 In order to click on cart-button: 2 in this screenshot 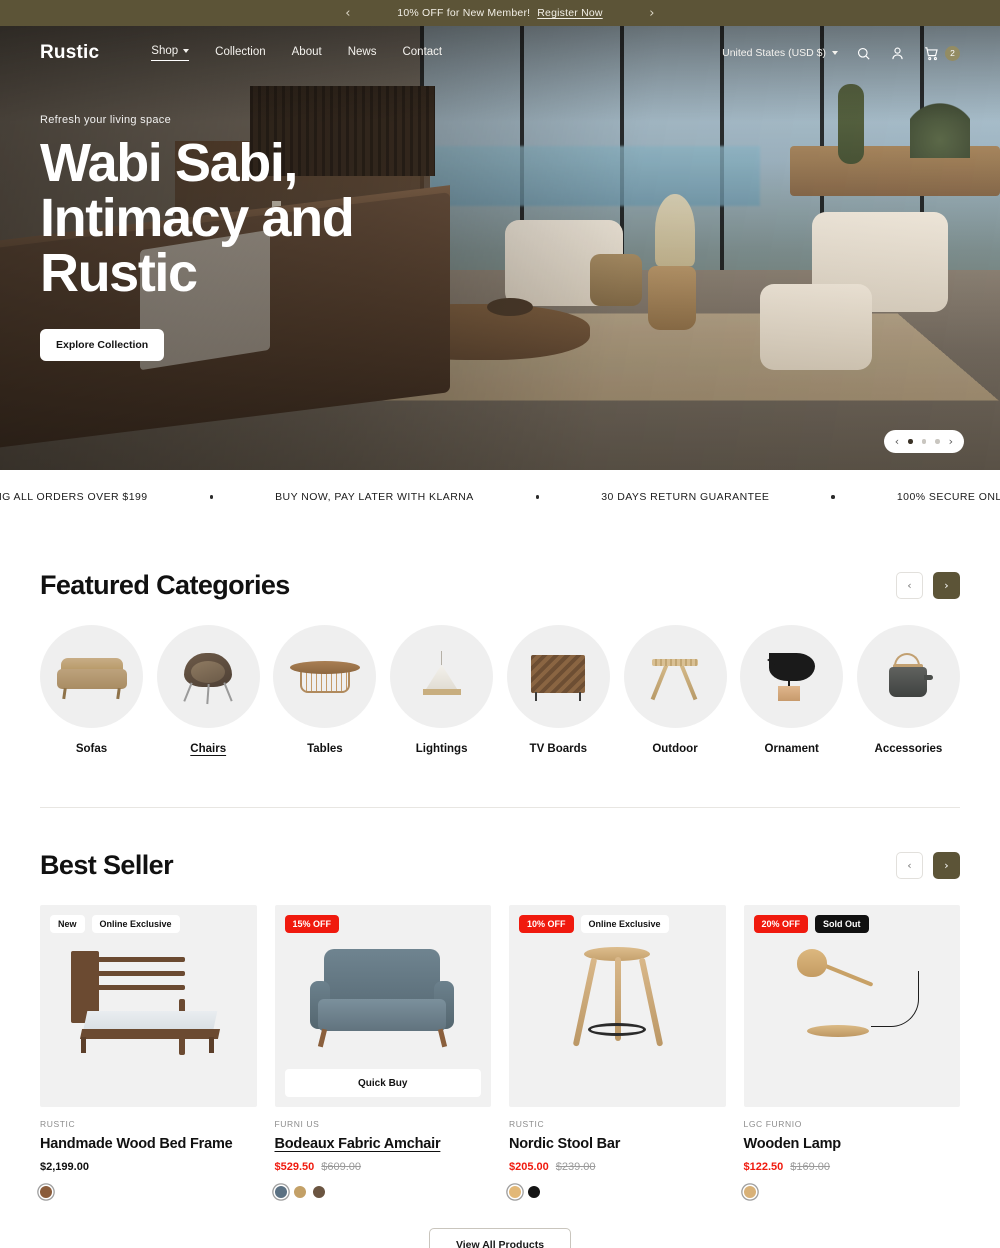, I will do `click(941, 53)`.